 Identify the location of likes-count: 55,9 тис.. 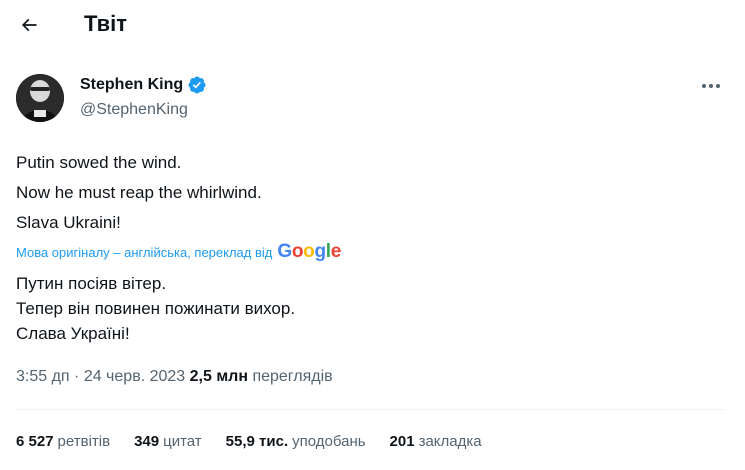
(257, 441).